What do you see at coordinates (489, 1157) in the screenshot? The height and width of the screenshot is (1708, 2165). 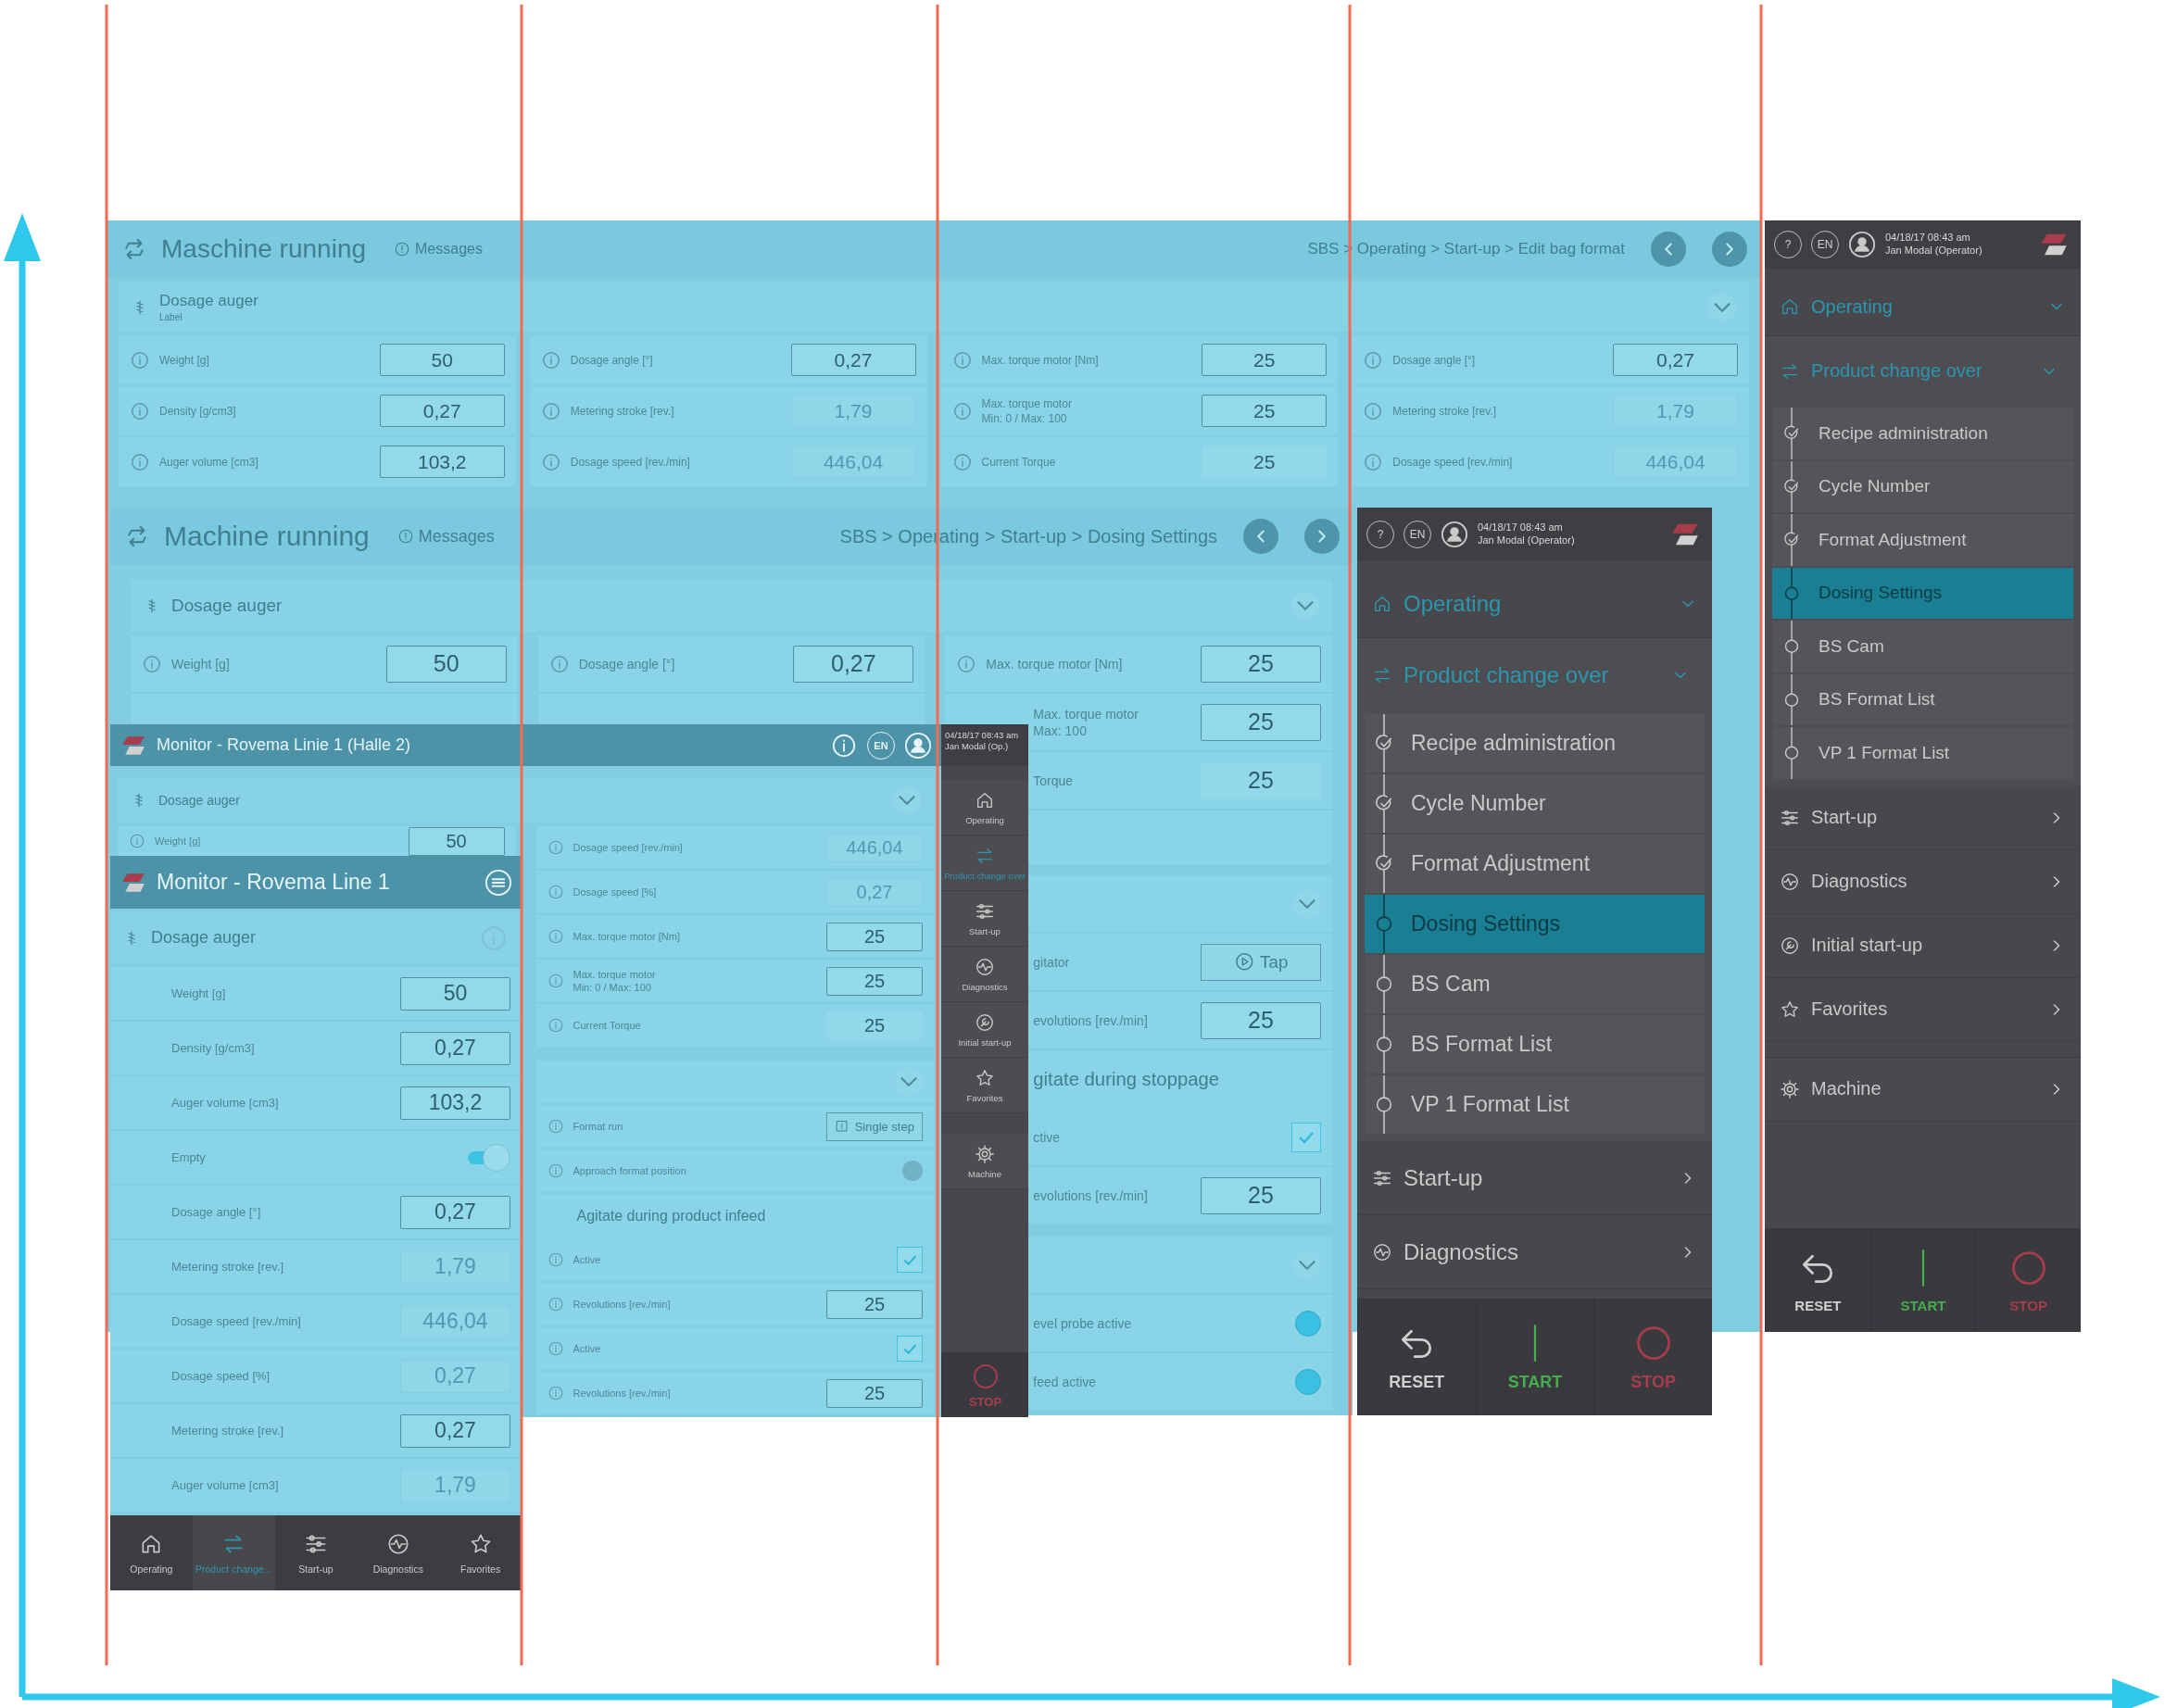 I see `toggle-switch` at bounding box center [489, 1157].